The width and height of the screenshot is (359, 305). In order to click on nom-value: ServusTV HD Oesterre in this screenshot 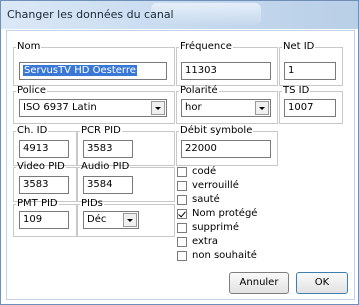, I will do `click(80, 70)`.